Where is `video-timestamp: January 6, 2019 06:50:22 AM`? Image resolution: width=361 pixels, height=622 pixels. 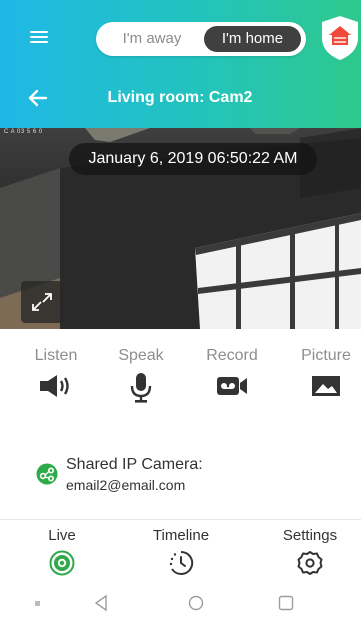
video-timestamp: January 6, 2019 06:50:22 AM is located at coordinates (193, 159).